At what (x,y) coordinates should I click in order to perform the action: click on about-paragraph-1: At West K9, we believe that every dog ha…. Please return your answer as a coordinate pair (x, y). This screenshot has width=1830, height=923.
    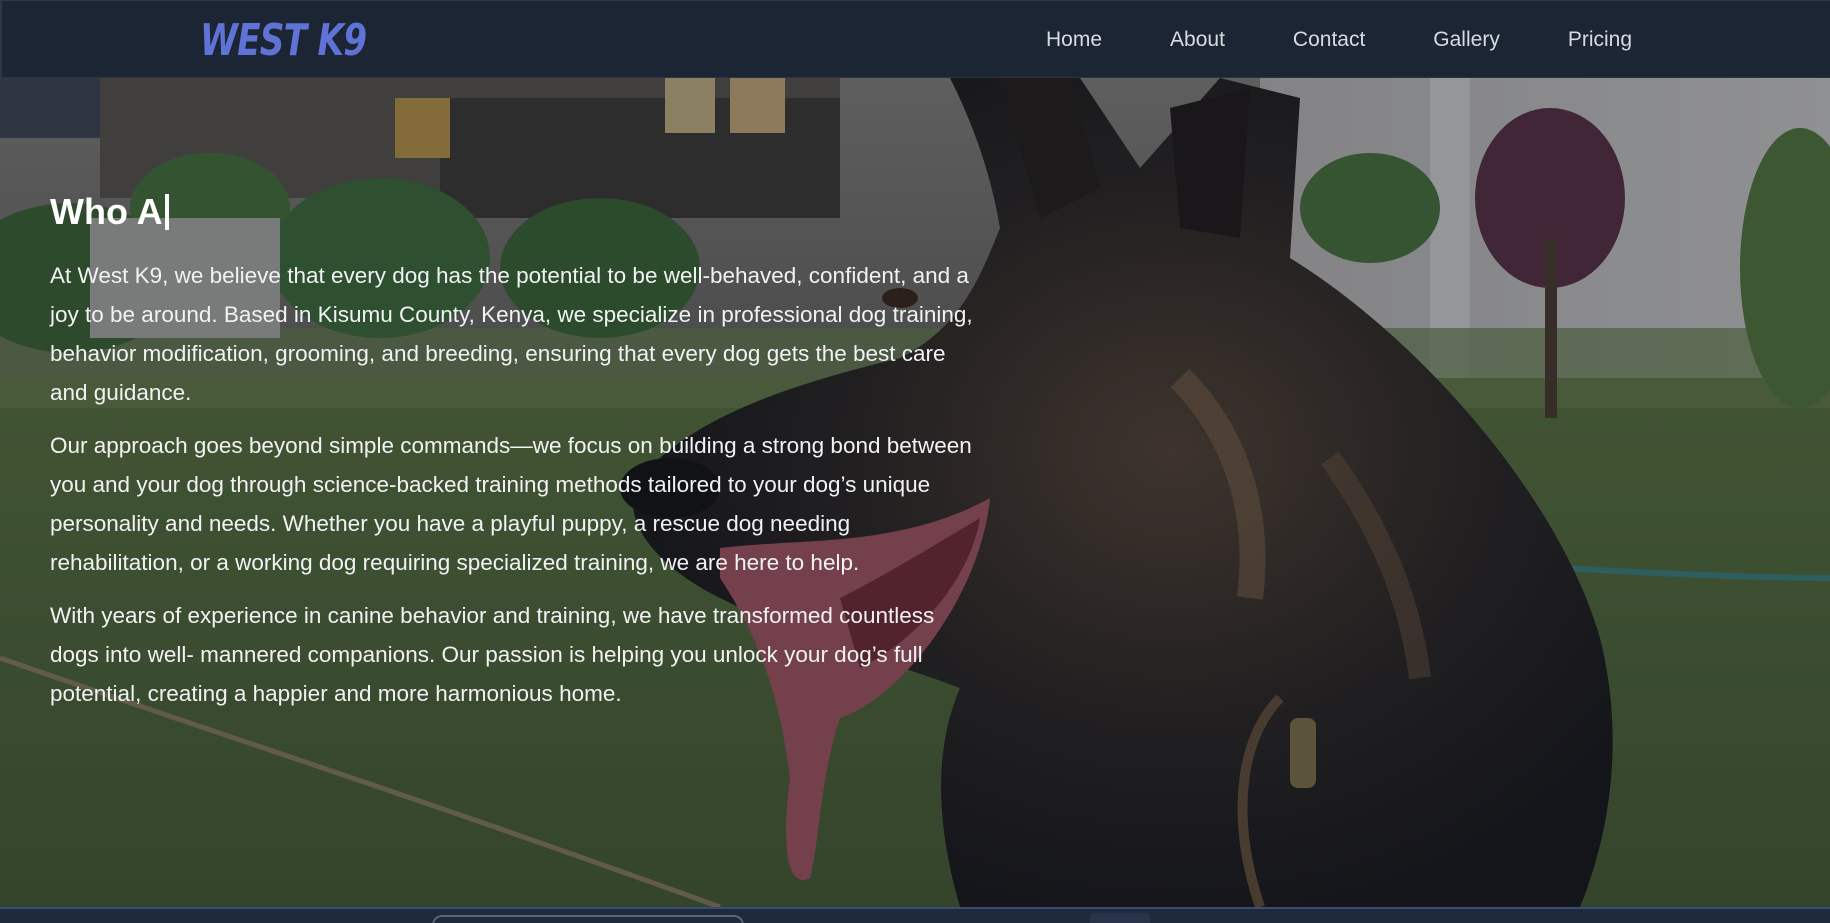
    Looking at the image, I should click on (511, 334).